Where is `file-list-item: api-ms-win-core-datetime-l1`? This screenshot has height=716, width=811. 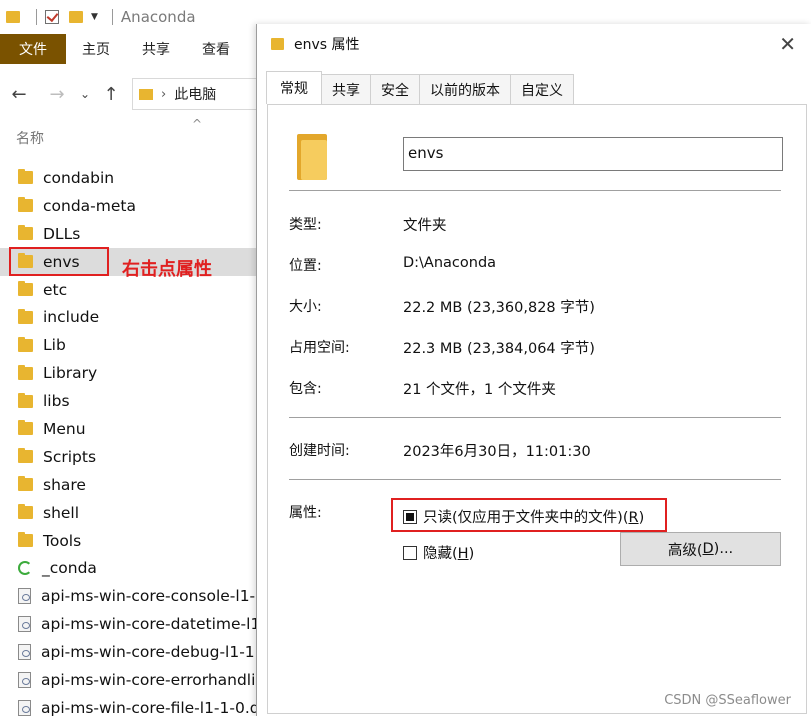 file-list-item: api-ms-win-core-datetime-l1 is located at coordinates (129, 624).